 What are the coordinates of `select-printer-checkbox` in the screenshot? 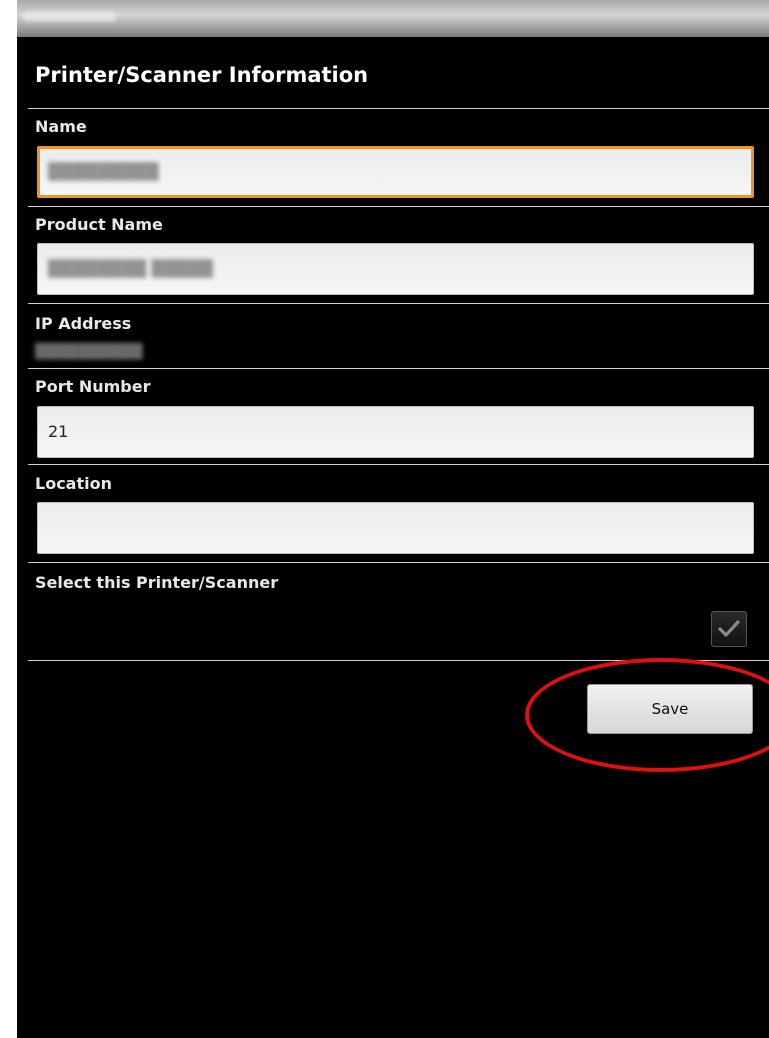 It's located at (729, 629).